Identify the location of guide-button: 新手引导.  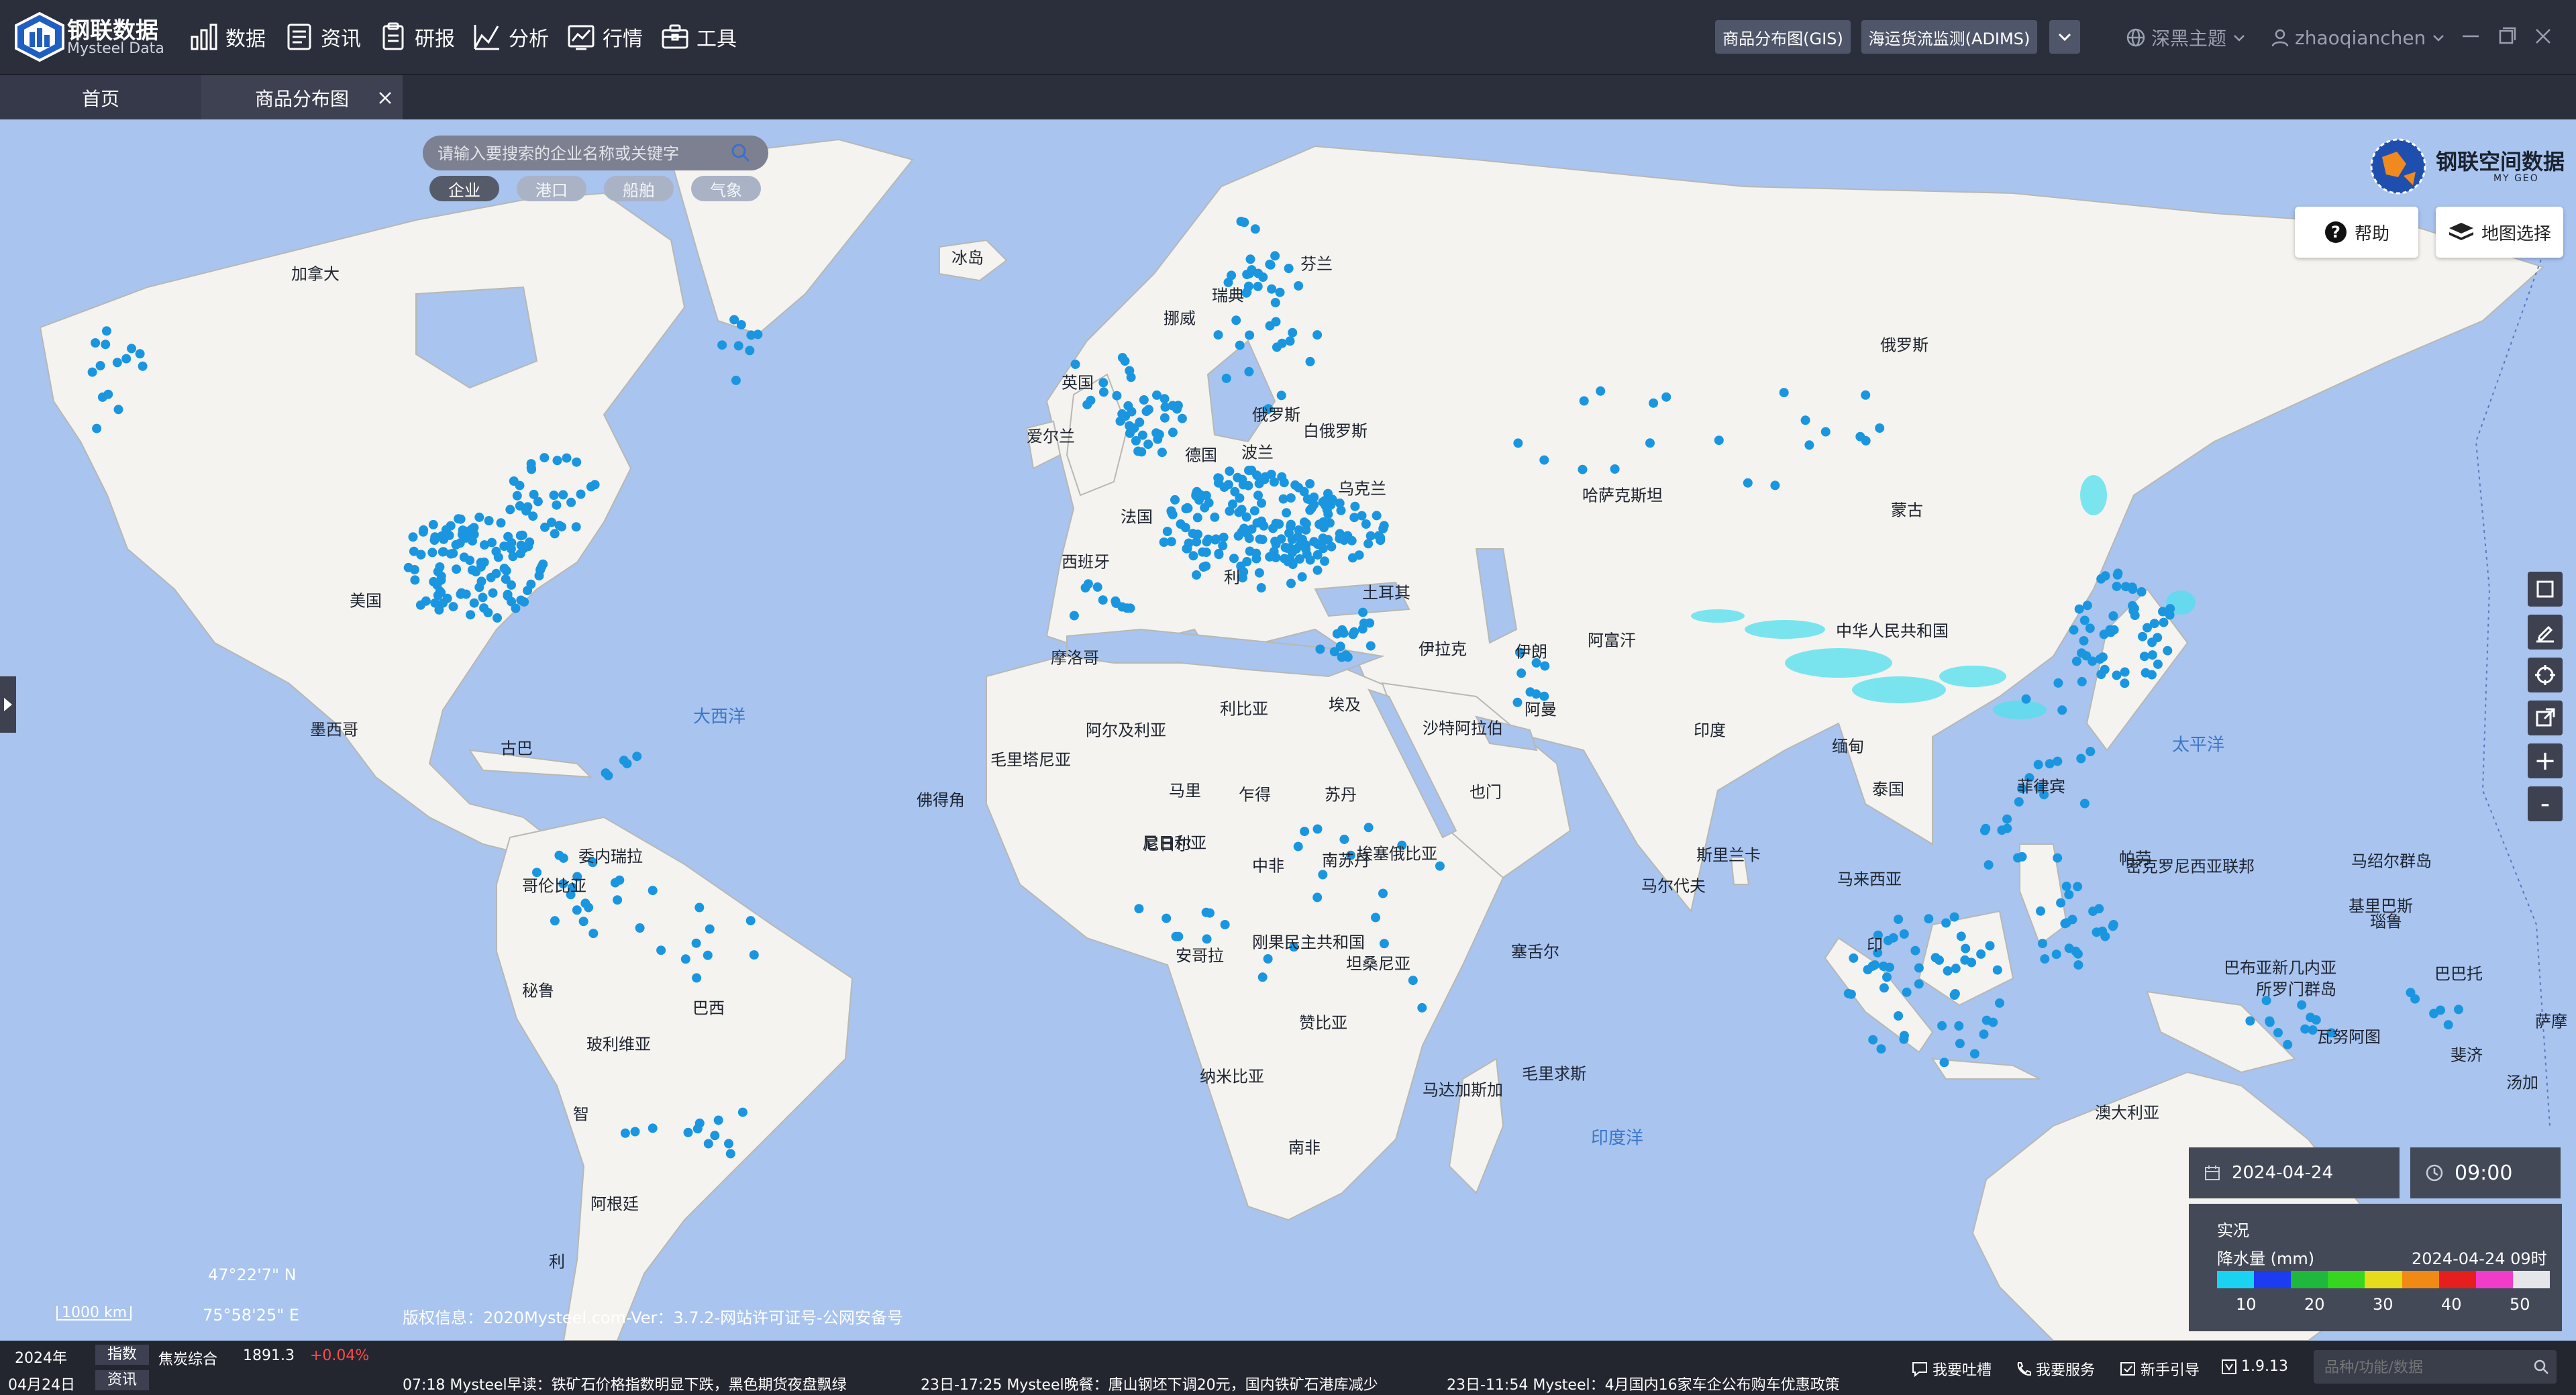
(2159, 1369).